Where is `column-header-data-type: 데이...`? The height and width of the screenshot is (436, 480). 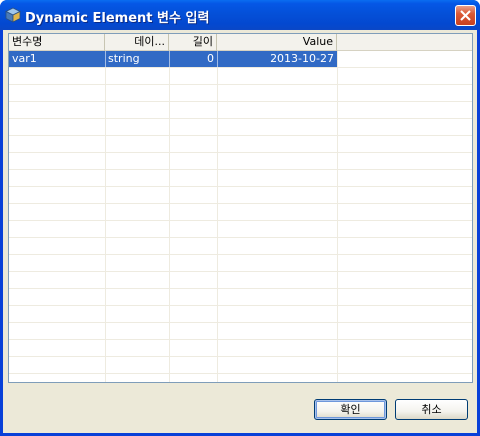
column-header-data-type: 데이... is located at coordinates (137, 42).